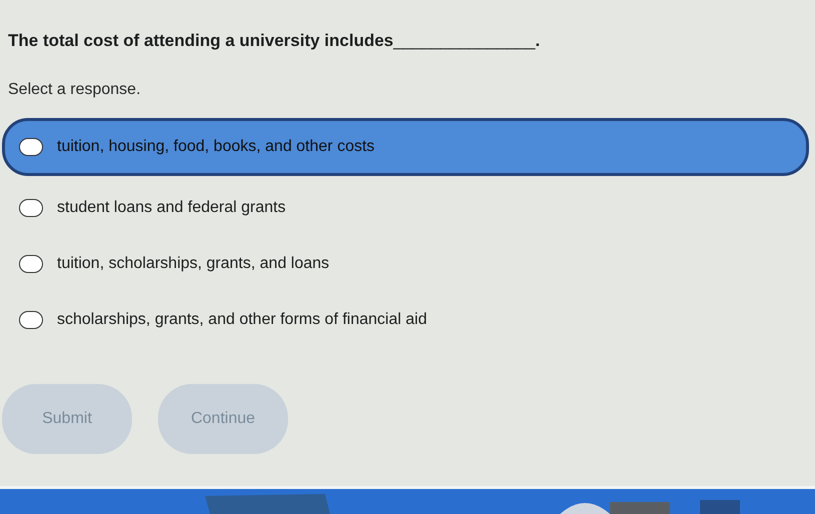 The width and height of the screenshot is (815, 514). What do you see at coordinates (537, 41) in the screenshot?
I see `question-period: .` at bounding box center [537, 41].